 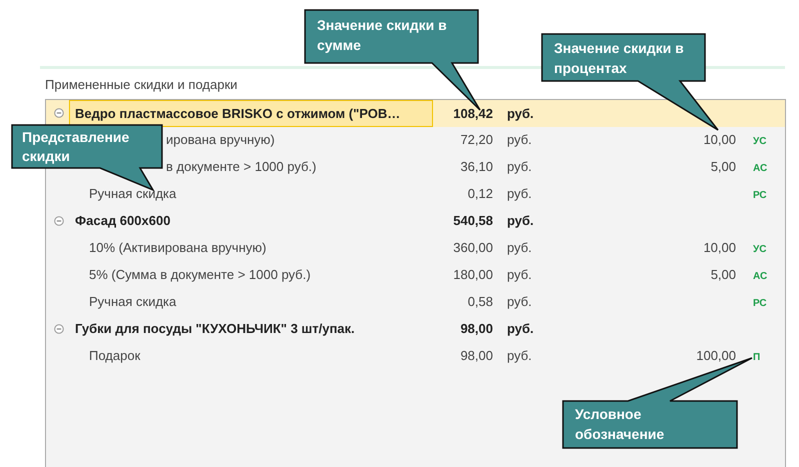 What do you see at coordinates (415, 221) in the screenshot?
I see `tree-row: Фасад 600x600 540,58 руб.` at bounding box center [415, 221].